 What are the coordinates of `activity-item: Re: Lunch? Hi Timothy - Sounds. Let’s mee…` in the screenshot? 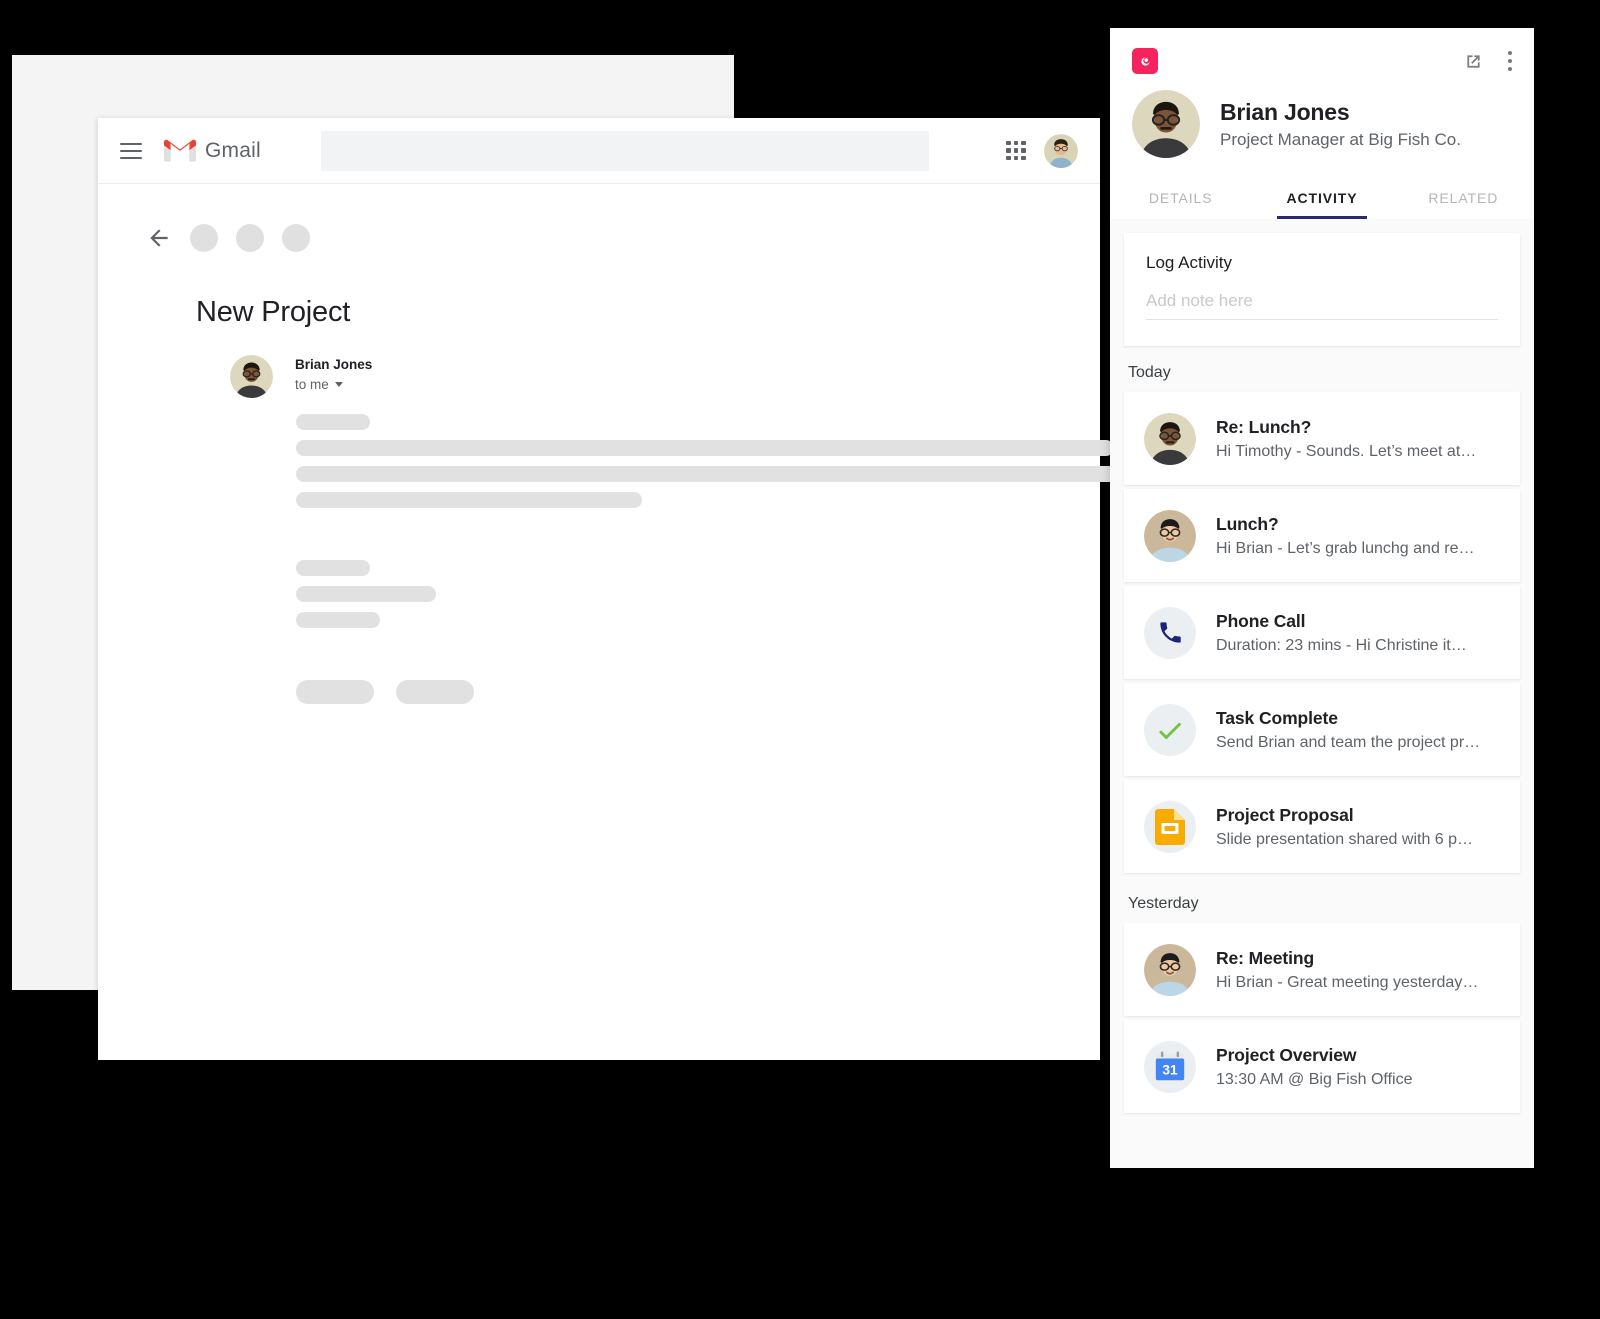 It's located at (1322, 438).